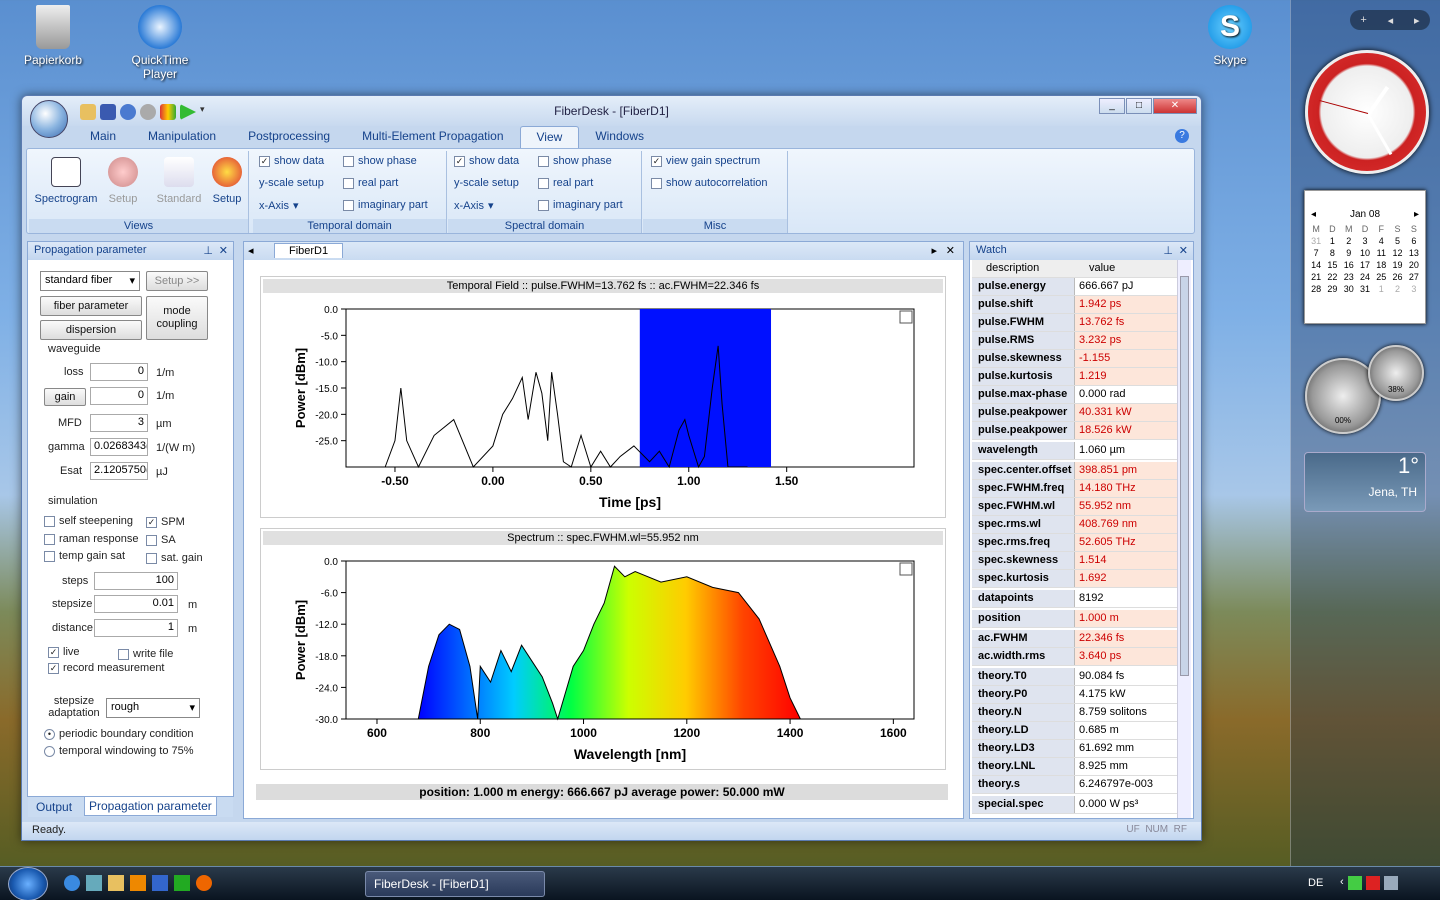 Image resolution: width=1440 pixels, height=900 pixels. I want to click on gain-button: gain, so click(65, 397).